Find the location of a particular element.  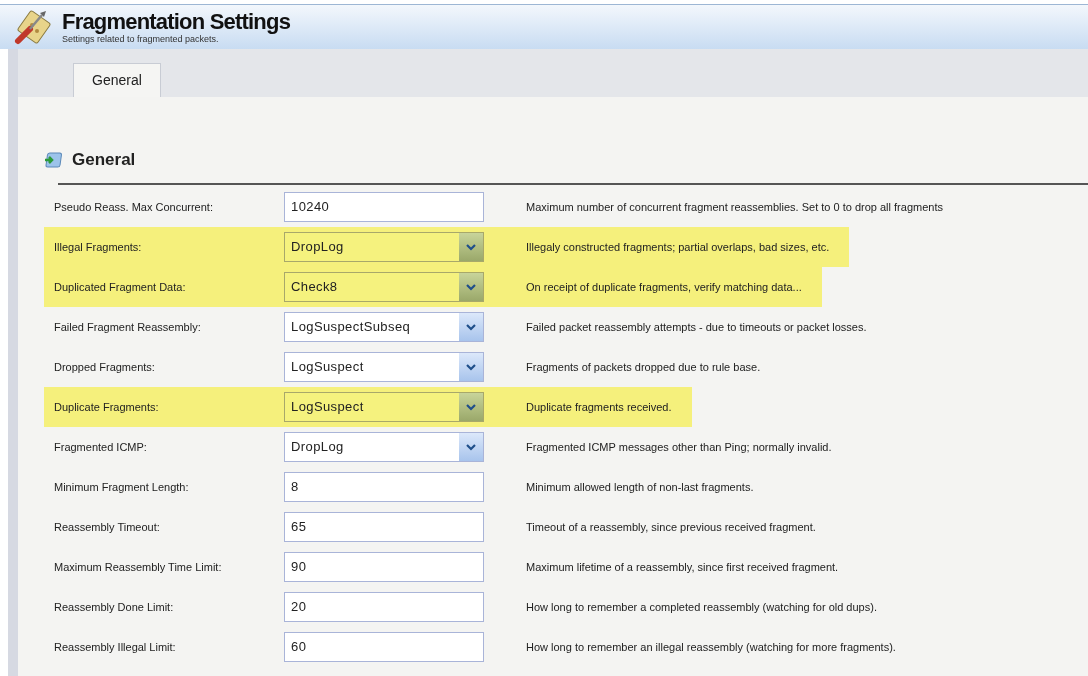

dropdown: LogSuspectSubseq is located at coordinates (384, 327).